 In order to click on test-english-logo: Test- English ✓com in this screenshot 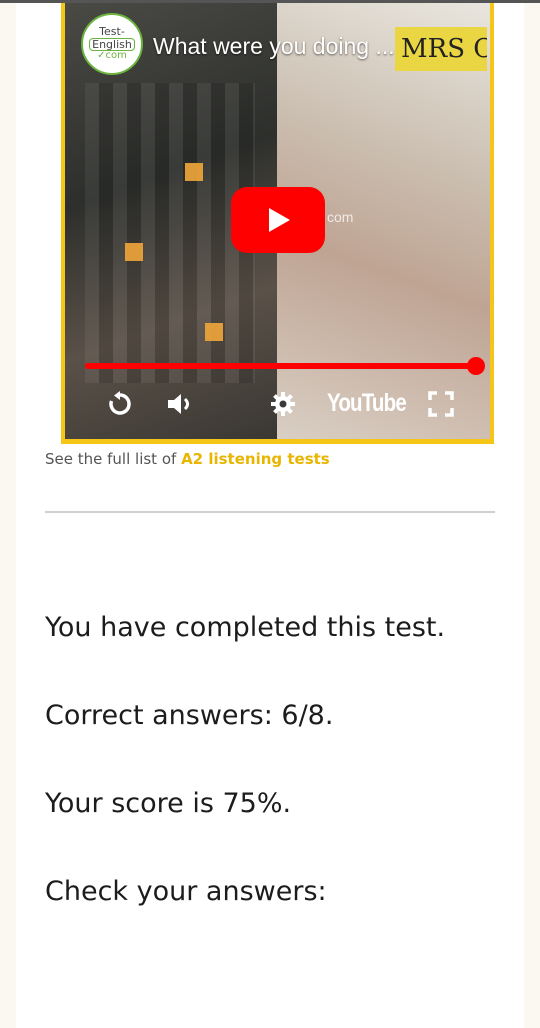, I will do `click(112, 44)`.